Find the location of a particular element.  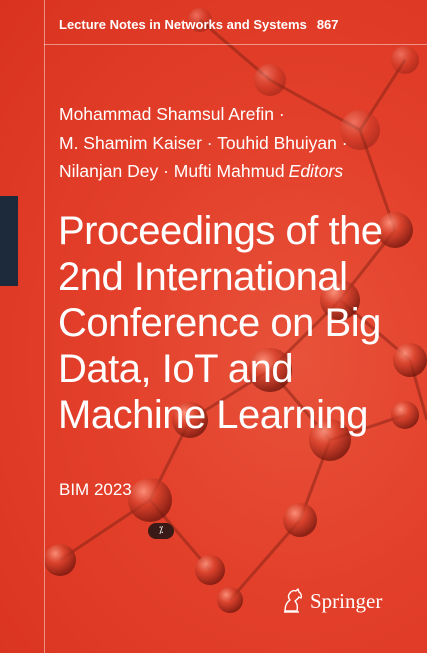

magic-wand-icon: ⁒ is located at coordinates (161, 531).